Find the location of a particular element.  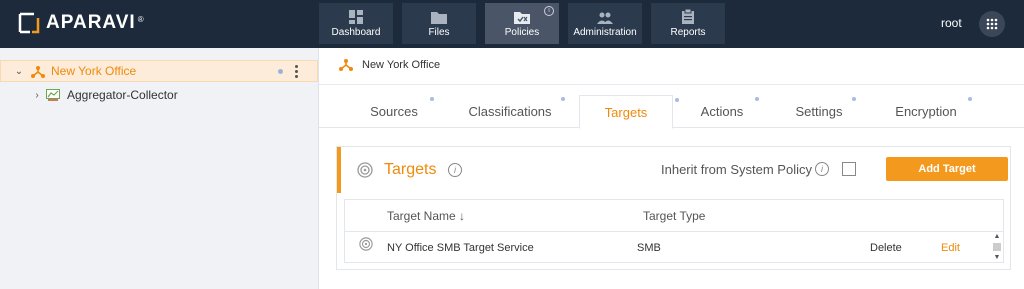

nav-reports: Reports is located at coordinates (688, 23).